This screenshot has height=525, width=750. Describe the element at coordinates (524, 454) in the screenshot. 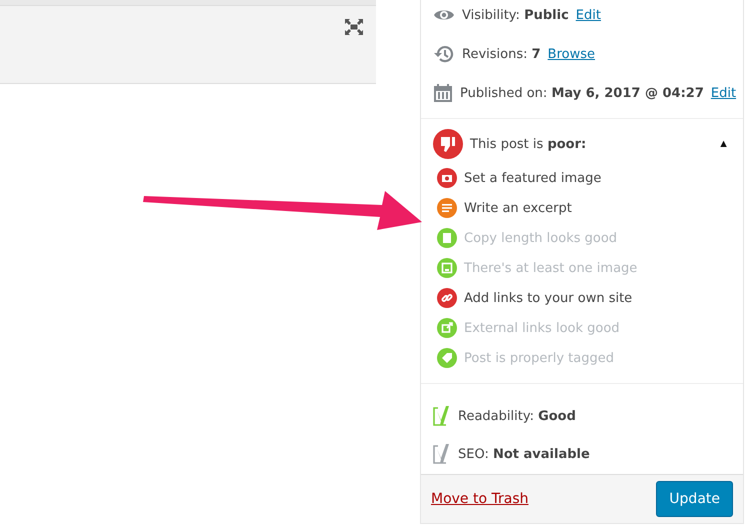

I see `score-label: SEO: Not available` at that location.